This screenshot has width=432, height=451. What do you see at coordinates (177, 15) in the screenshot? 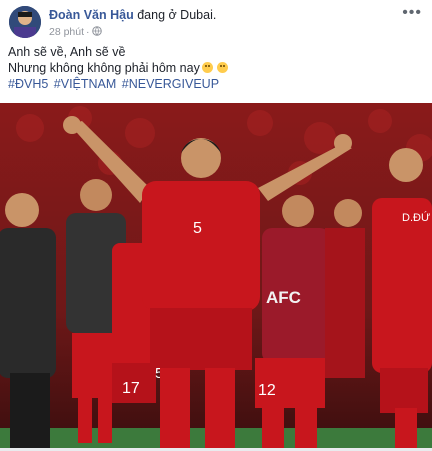
I see `location-text: đang ở Dubai.` at bounding box center [177, 15].